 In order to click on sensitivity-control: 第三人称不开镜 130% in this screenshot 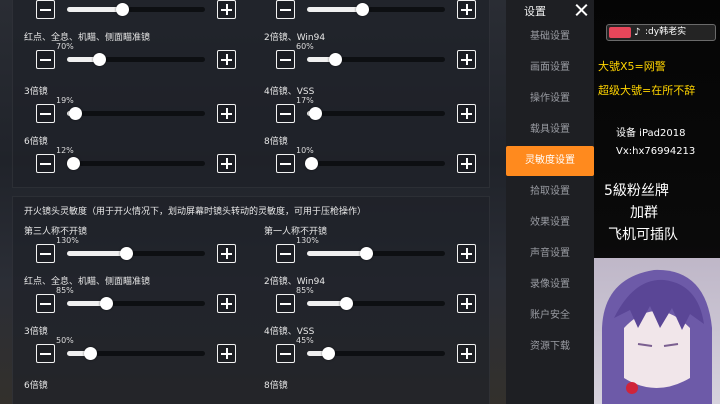, I will do `click(136, 246)`.